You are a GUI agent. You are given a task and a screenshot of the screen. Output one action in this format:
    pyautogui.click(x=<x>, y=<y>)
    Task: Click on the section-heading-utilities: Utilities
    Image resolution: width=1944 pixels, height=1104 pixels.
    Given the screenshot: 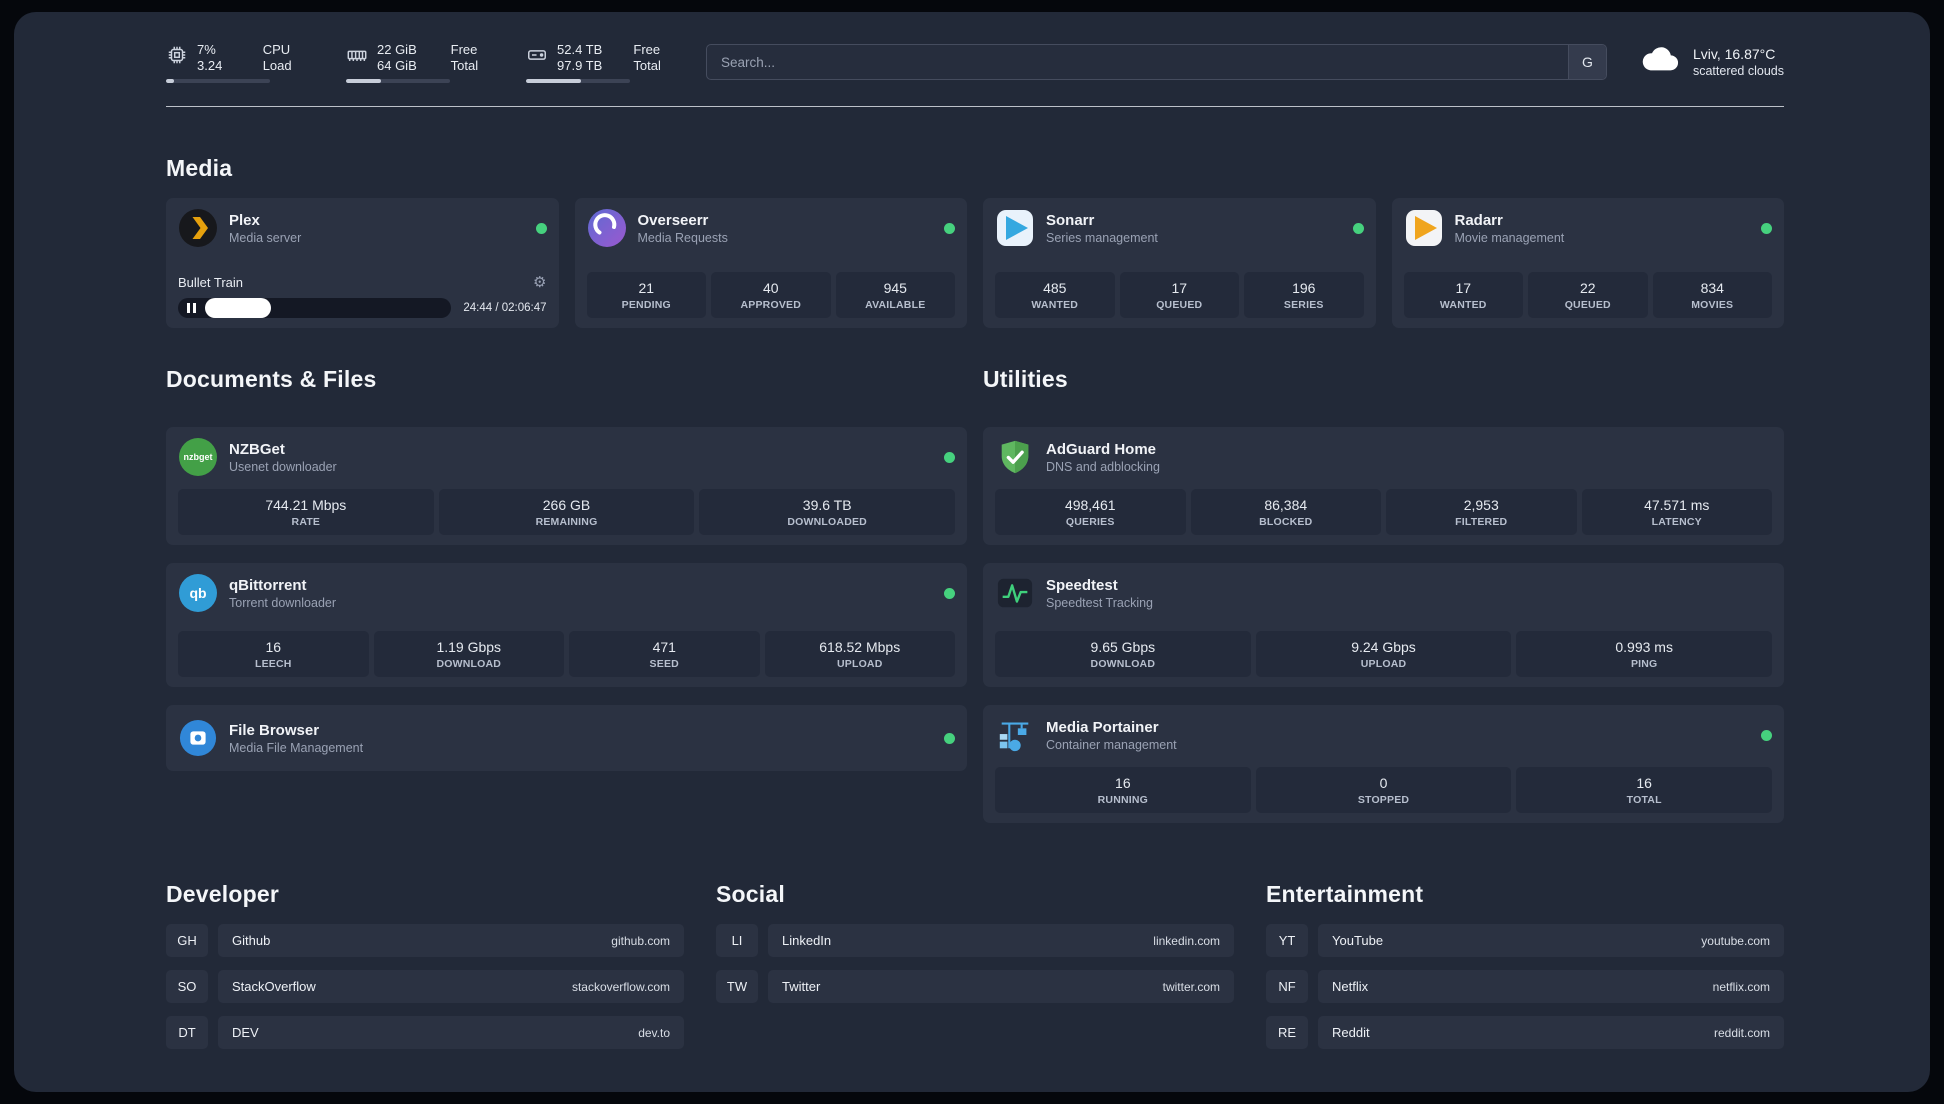 What is the action you would take?
    pyautogui.click(x=1025, y=379)
    